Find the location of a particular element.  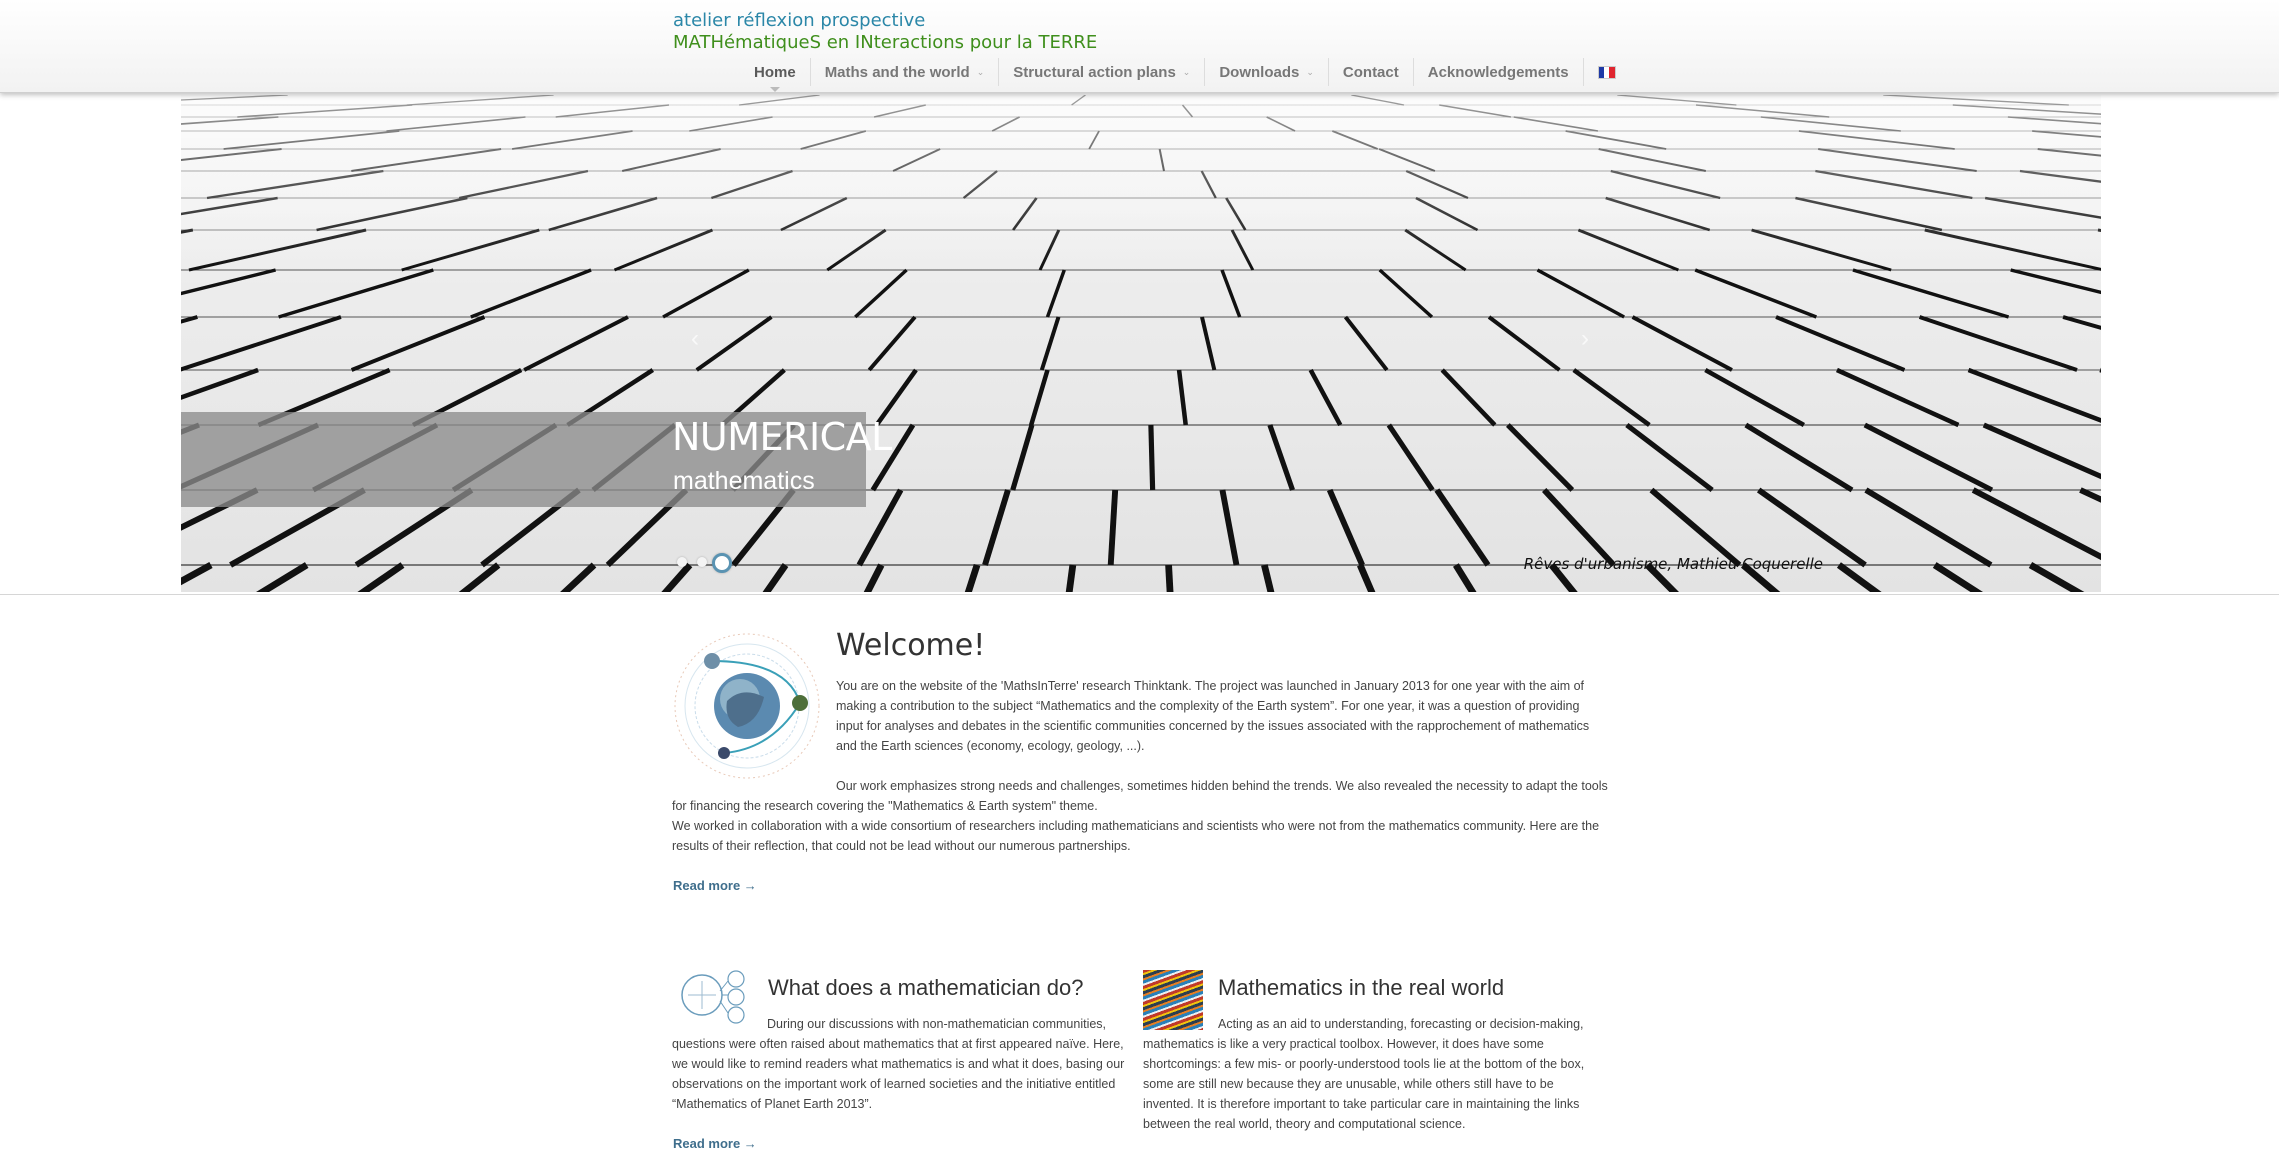

nav-item-downloads: Downloads ⌄ is located at coordinates (1266, 72).